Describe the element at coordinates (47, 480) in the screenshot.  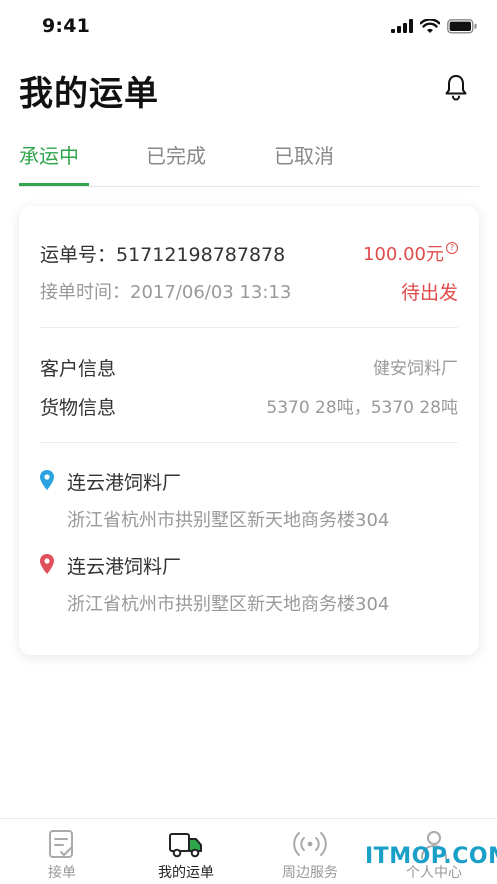
I see `origin-pin-icon` at that location.